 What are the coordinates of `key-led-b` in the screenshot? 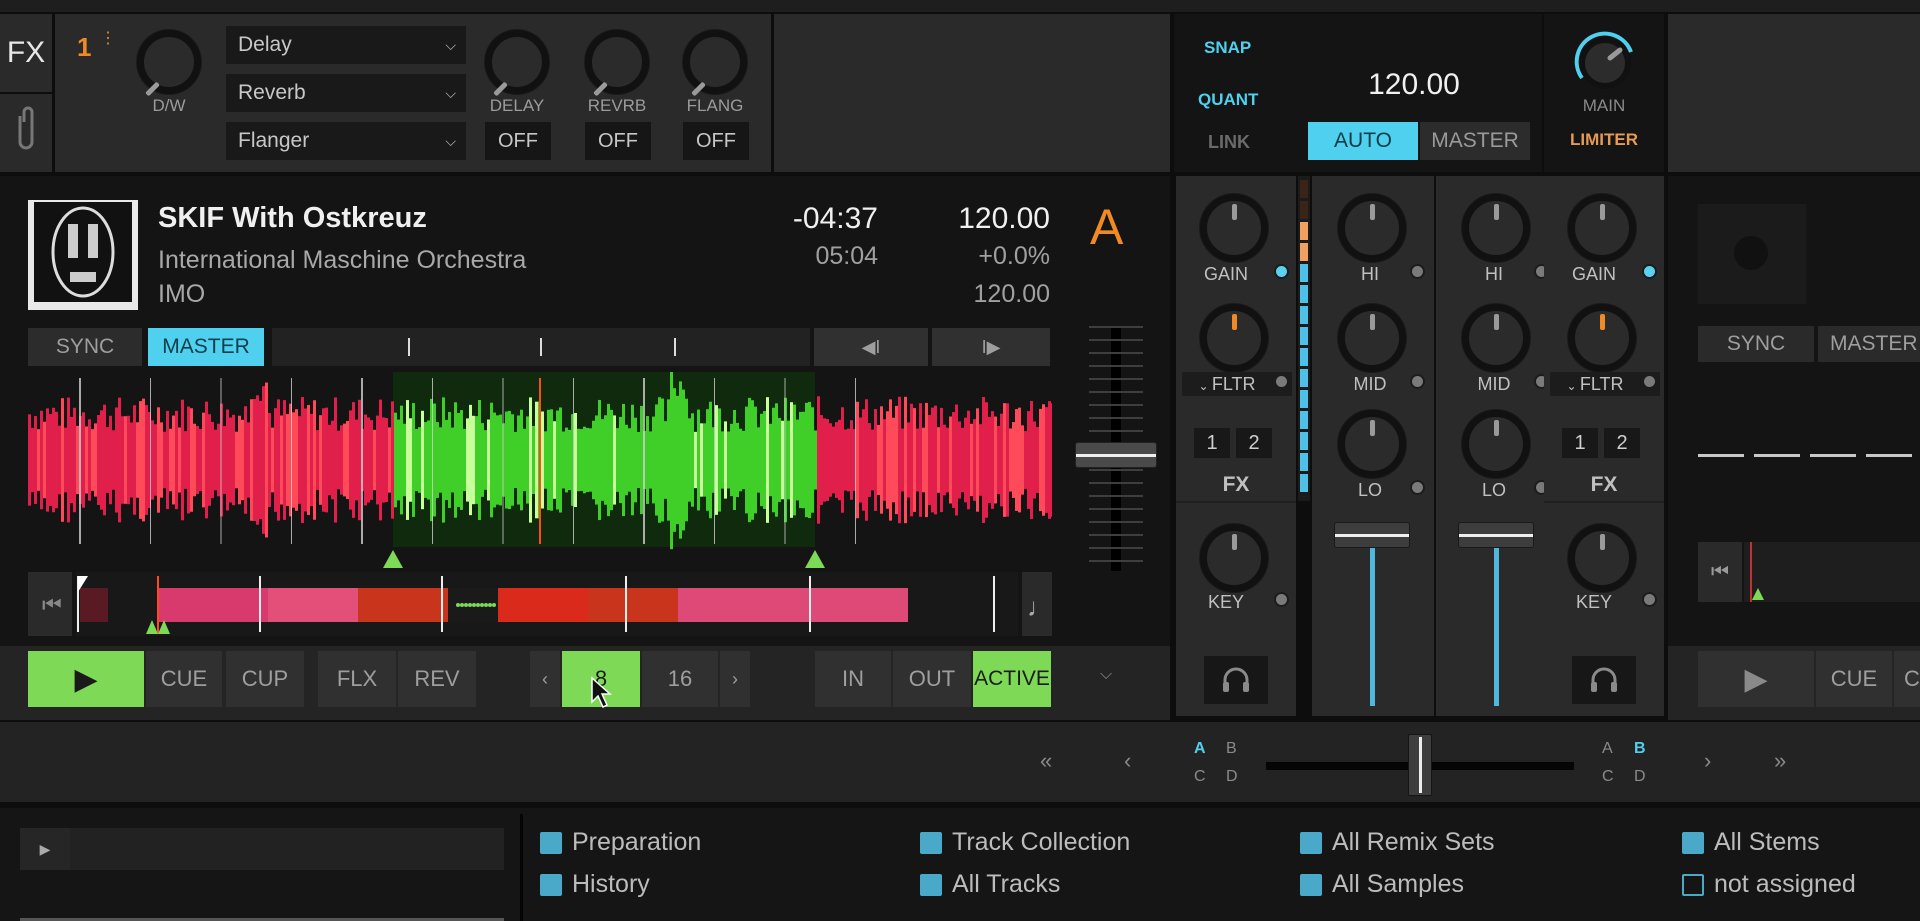 It's located at (1649, 599).